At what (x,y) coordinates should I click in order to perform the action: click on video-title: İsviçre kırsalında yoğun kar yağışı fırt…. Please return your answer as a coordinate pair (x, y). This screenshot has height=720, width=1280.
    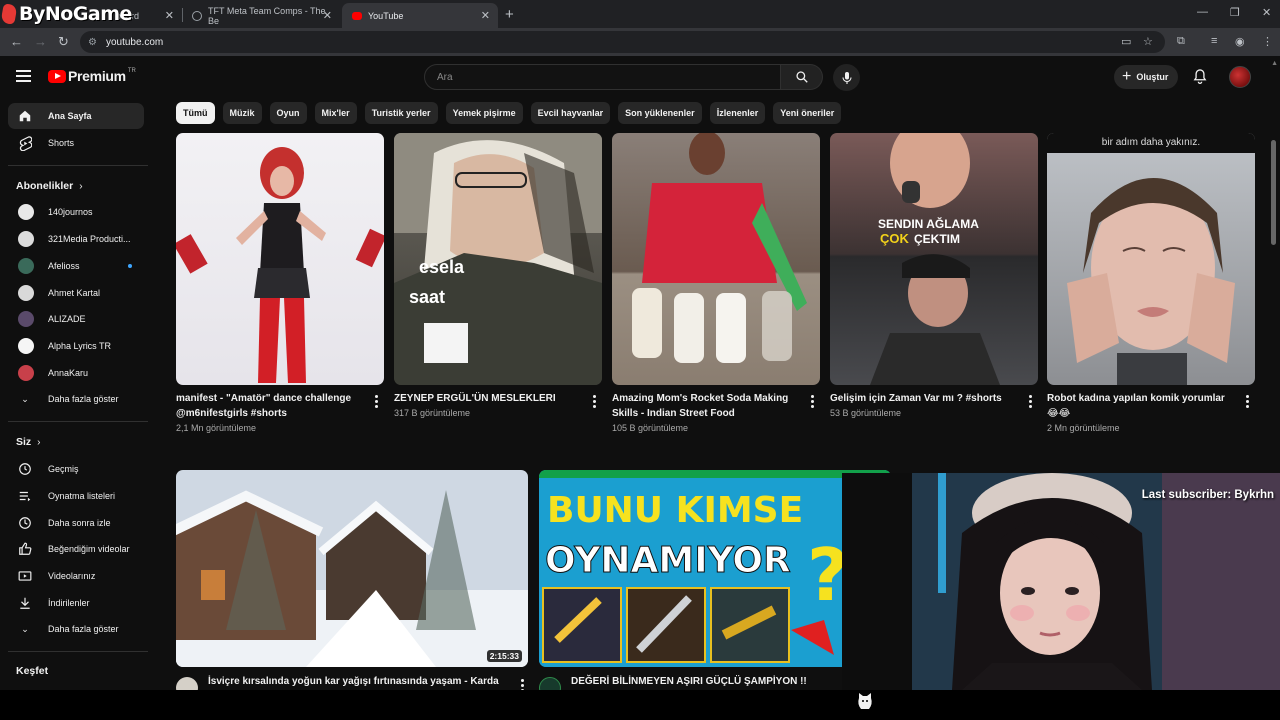
    Looking at the image, I should click on (353, 681).